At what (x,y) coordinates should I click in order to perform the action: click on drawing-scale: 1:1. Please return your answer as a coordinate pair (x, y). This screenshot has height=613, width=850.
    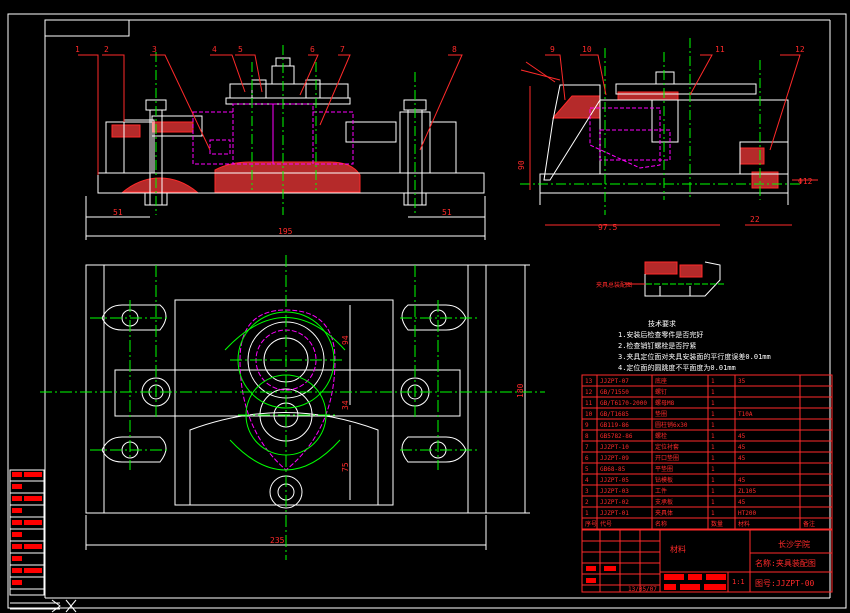
    Looking at the image, I should click on (738, 582).